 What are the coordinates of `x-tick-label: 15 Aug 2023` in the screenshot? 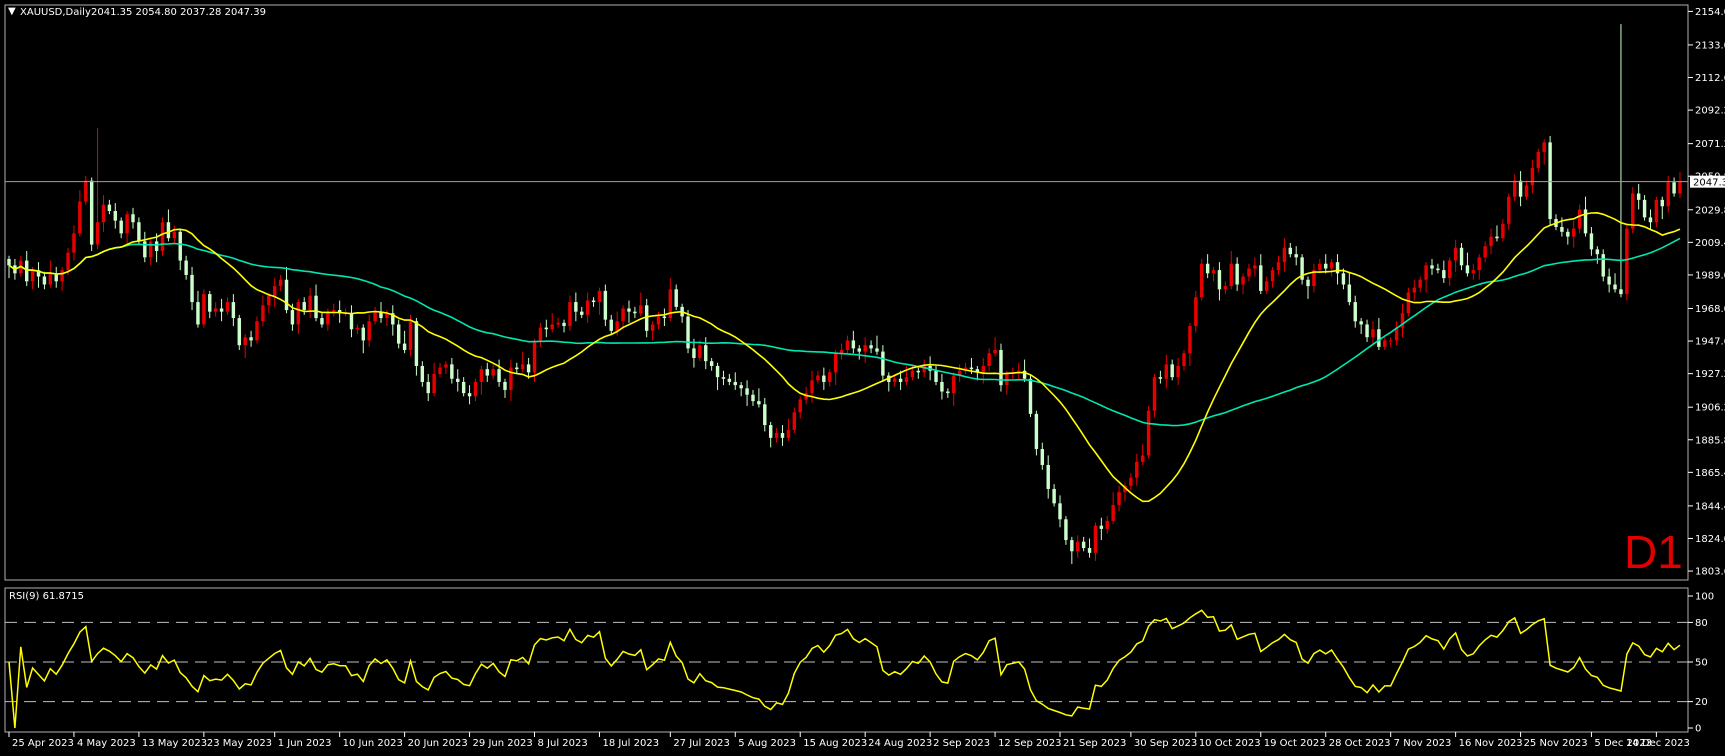 It's located at (835, 743).